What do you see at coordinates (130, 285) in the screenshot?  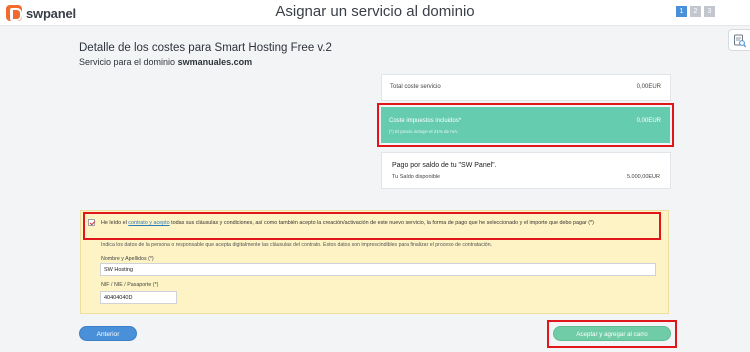 I see `nif-field-label: NIF / NIE / Pasaporte (*)` at bounding box center [130, 285].